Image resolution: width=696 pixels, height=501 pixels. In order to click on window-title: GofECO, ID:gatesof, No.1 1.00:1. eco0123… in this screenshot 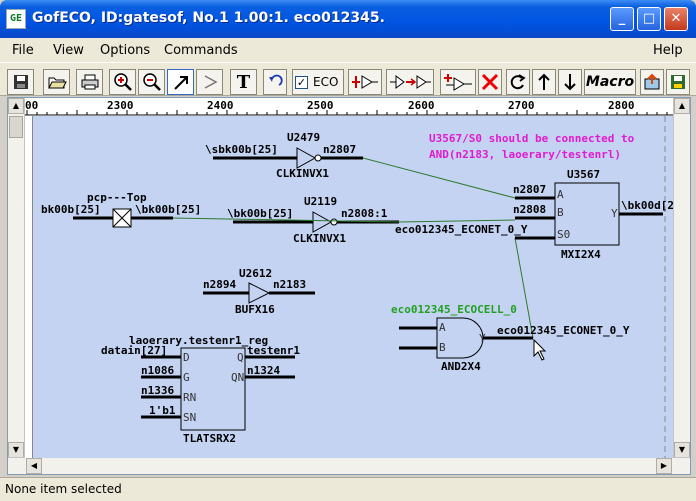, I will do `click(208, 18)`.